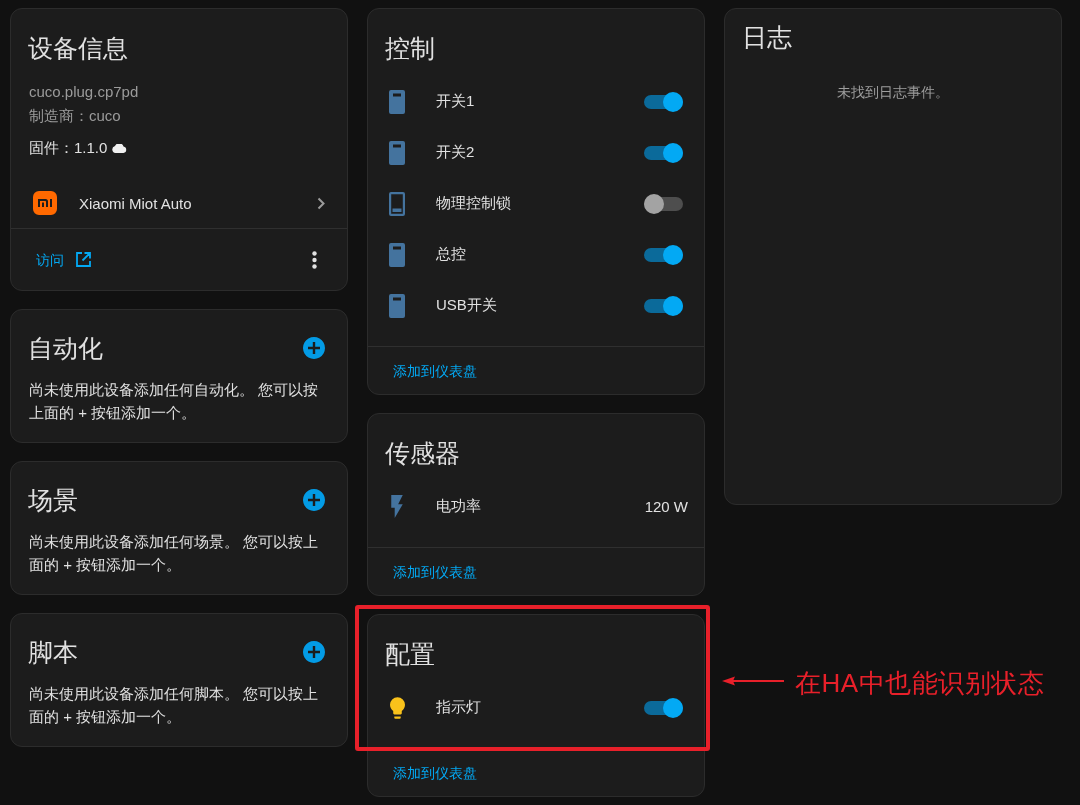 This screenshot has width=1080, height=805. I want to click on cloud-icon, so click(120, 148).